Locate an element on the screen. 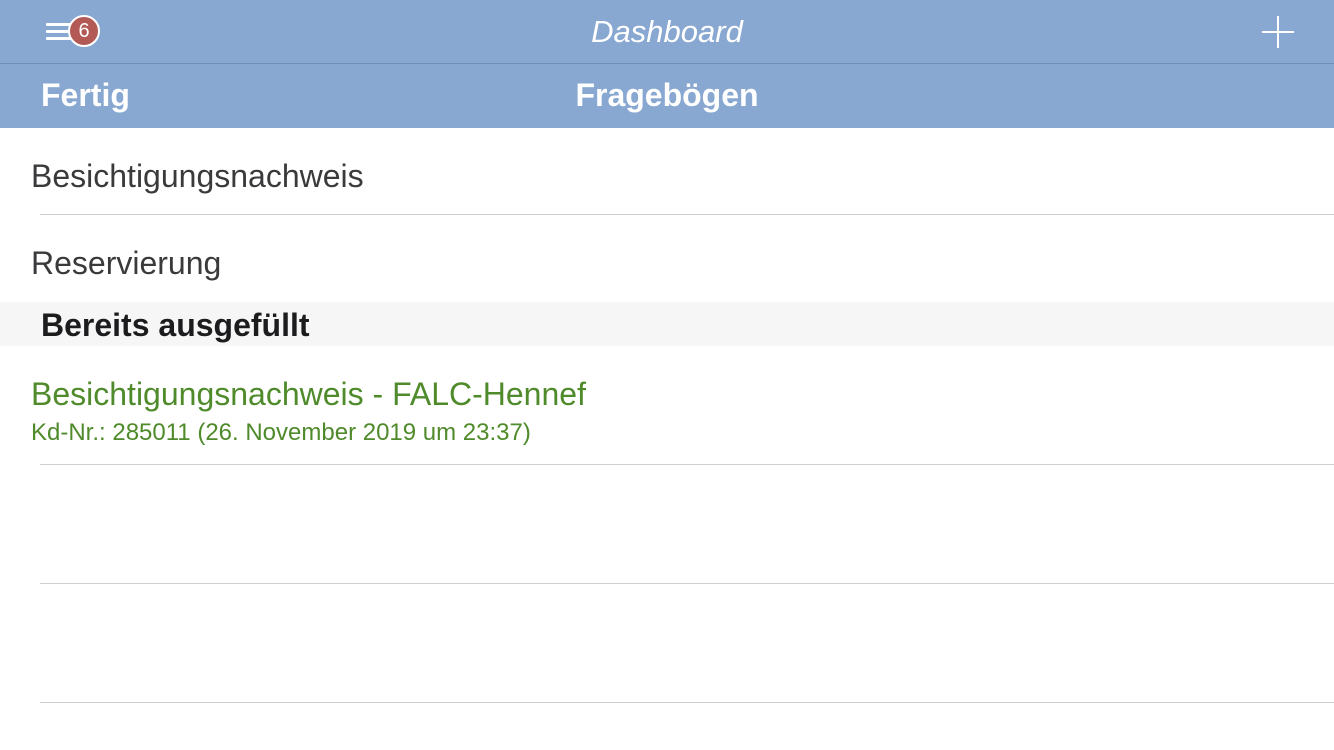 This screenshot has width=1334, height=750. add-button is located at coordinates (1278, 32).